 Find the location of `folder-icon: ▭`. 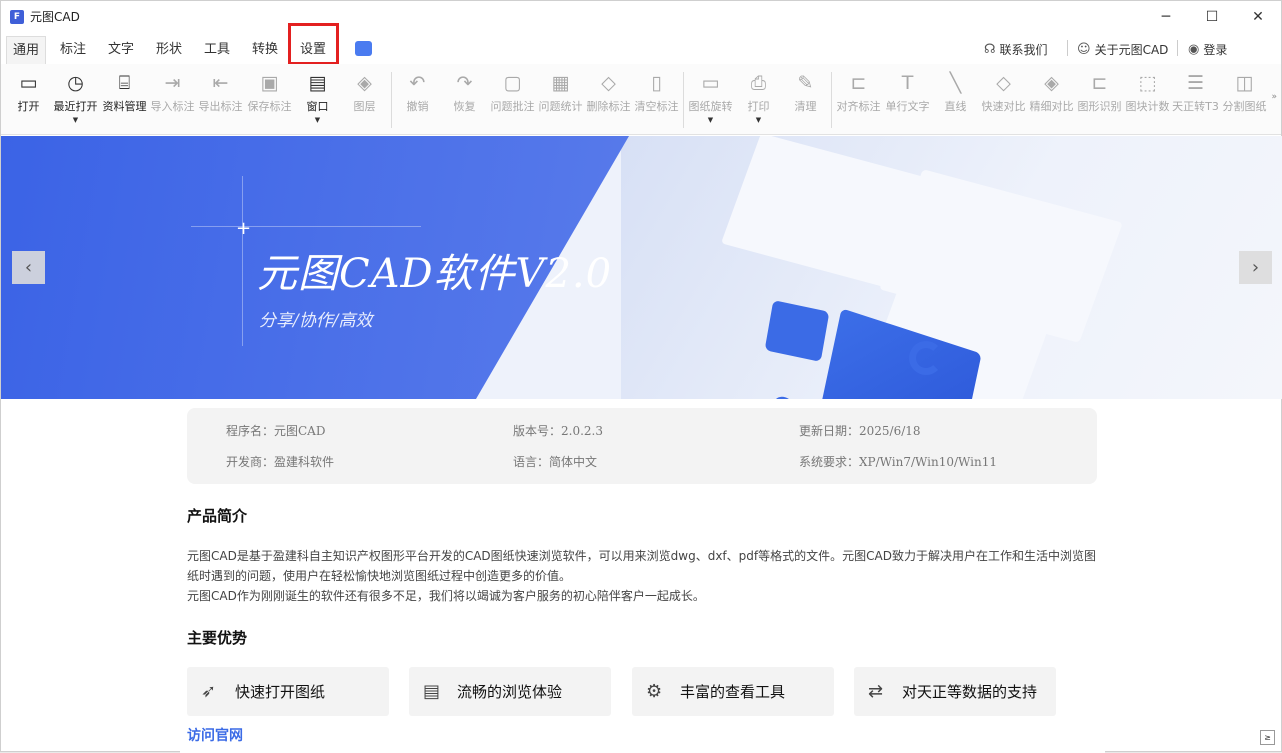

folder-icon: ▭ is located at coordinates (28, 83).